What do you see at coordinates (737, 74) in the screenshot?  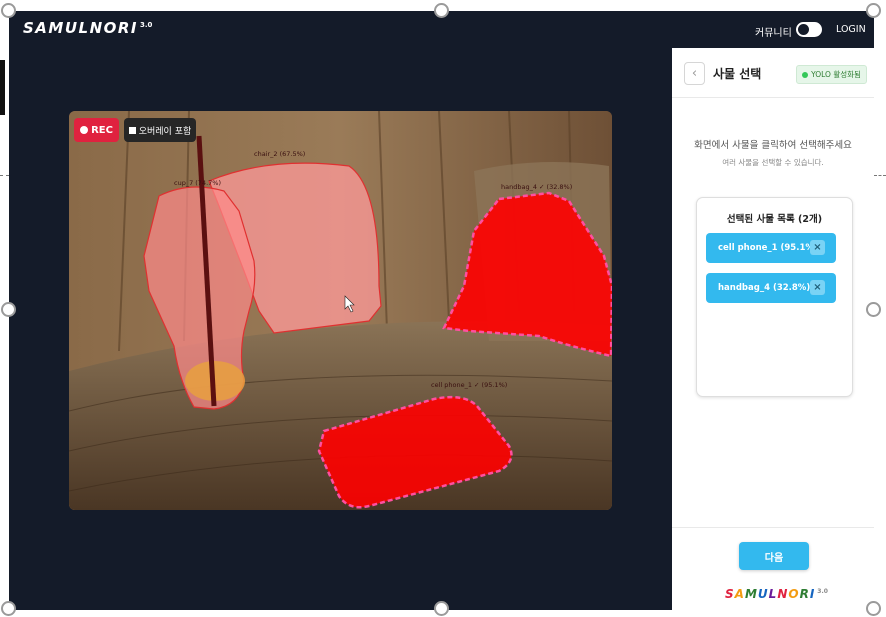 I see `panel-title: 사물 선택` at bounding box center [737, 74].